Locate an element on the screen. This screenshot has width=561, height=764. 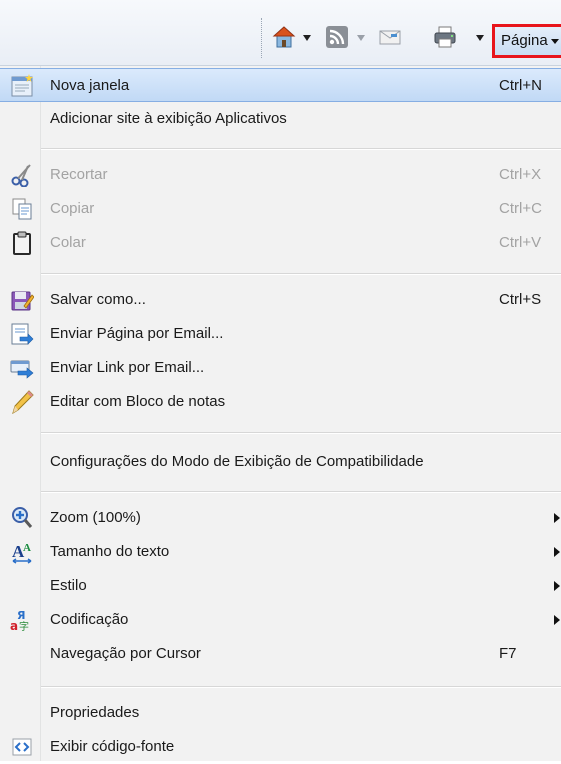
menu-item-zoom: Zoom (100%) is located at coordinates (280, 518).